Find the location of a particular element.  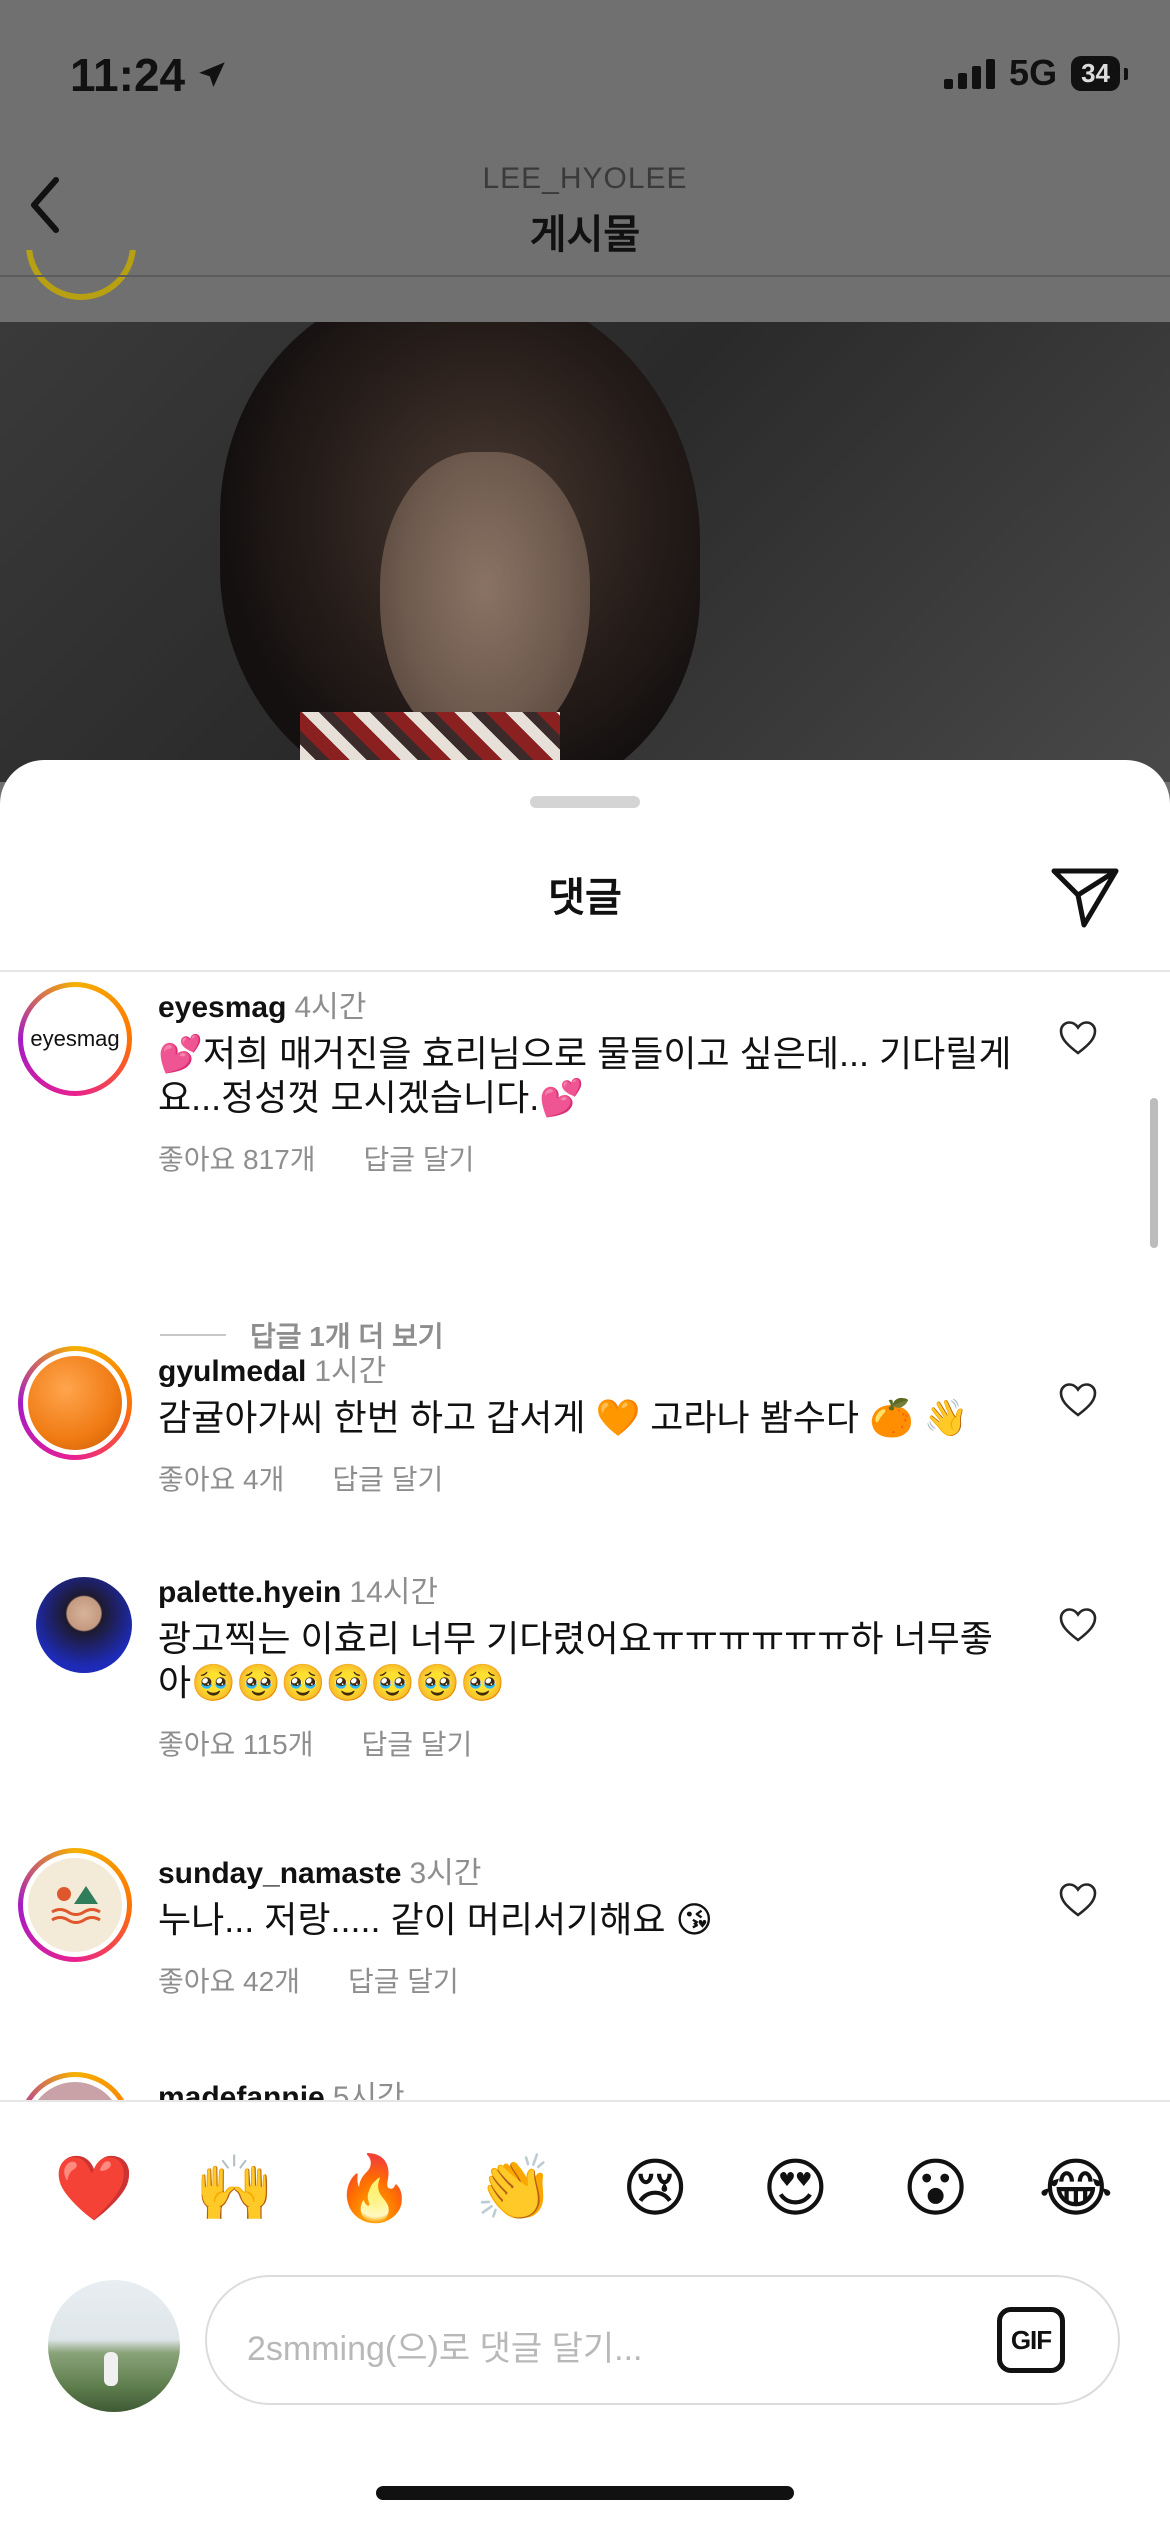

comment-username: madefannie is located at coordinates (241, 2091).